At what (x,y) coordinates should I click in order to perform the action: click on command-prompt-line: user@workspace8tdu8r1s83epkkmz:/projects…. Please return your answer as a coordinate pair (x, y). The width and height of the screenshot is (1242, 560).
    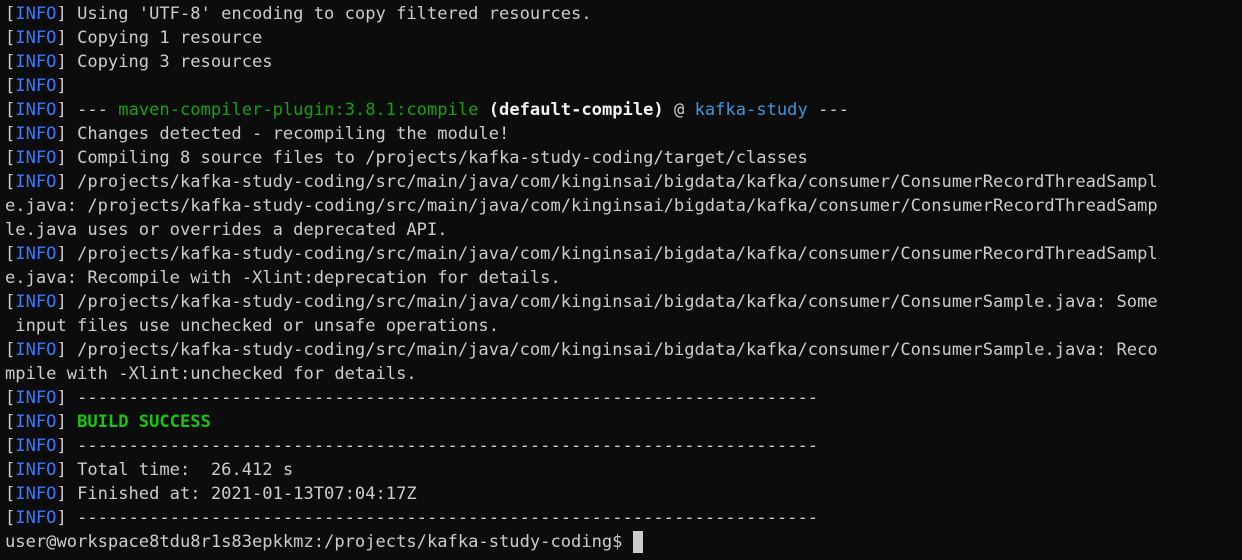
    Looking at the image, I should click on (621, 542).